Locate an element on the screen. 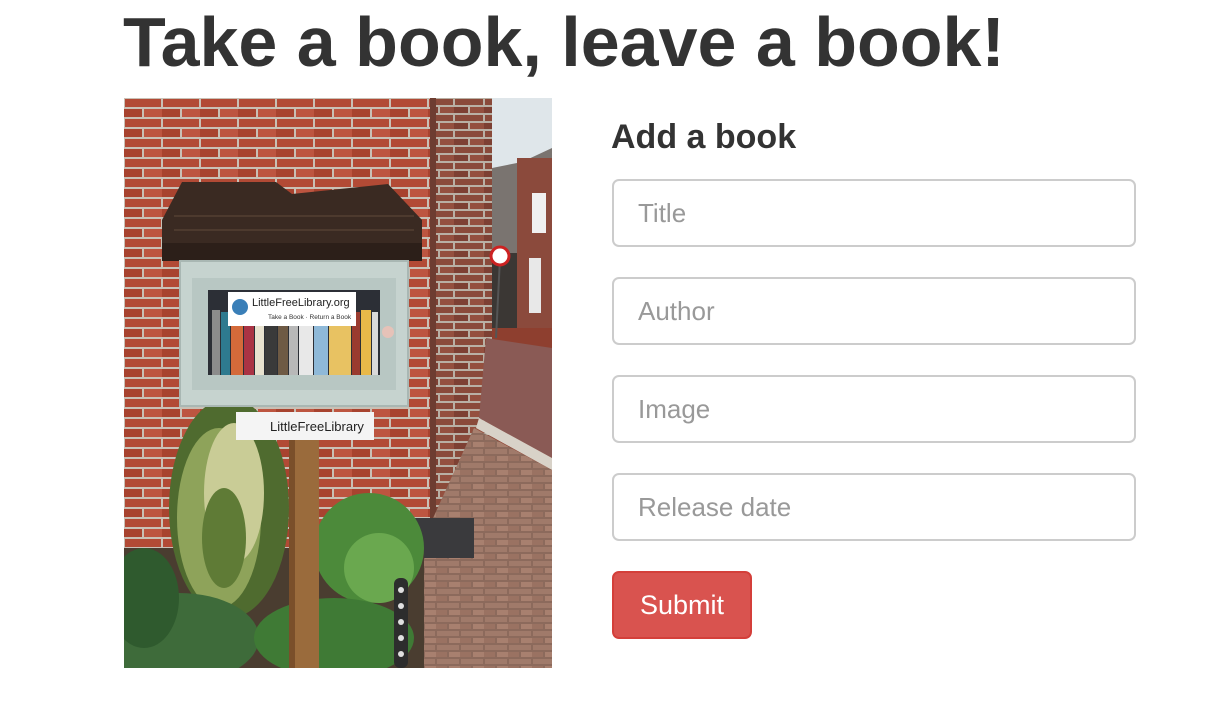  sign-top-line1: LittleFreeLibrary.org is located at coordinates (301, 303).